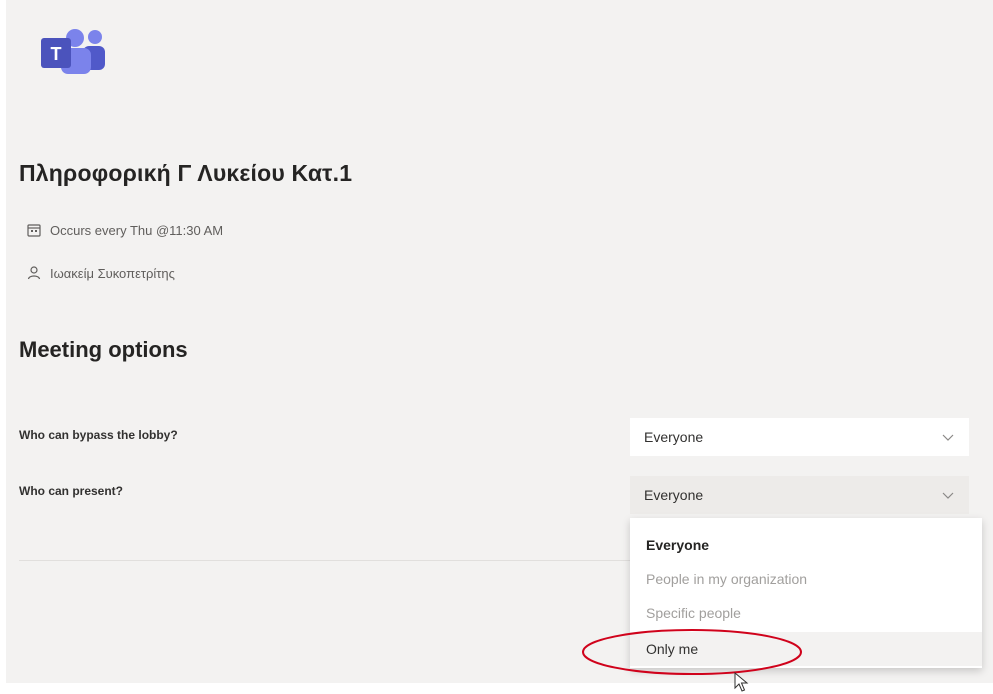  What do you see at coordinates (692, 652) in the screenshot?
I see `highlight-ellipse` at bounding box center [692, 652].